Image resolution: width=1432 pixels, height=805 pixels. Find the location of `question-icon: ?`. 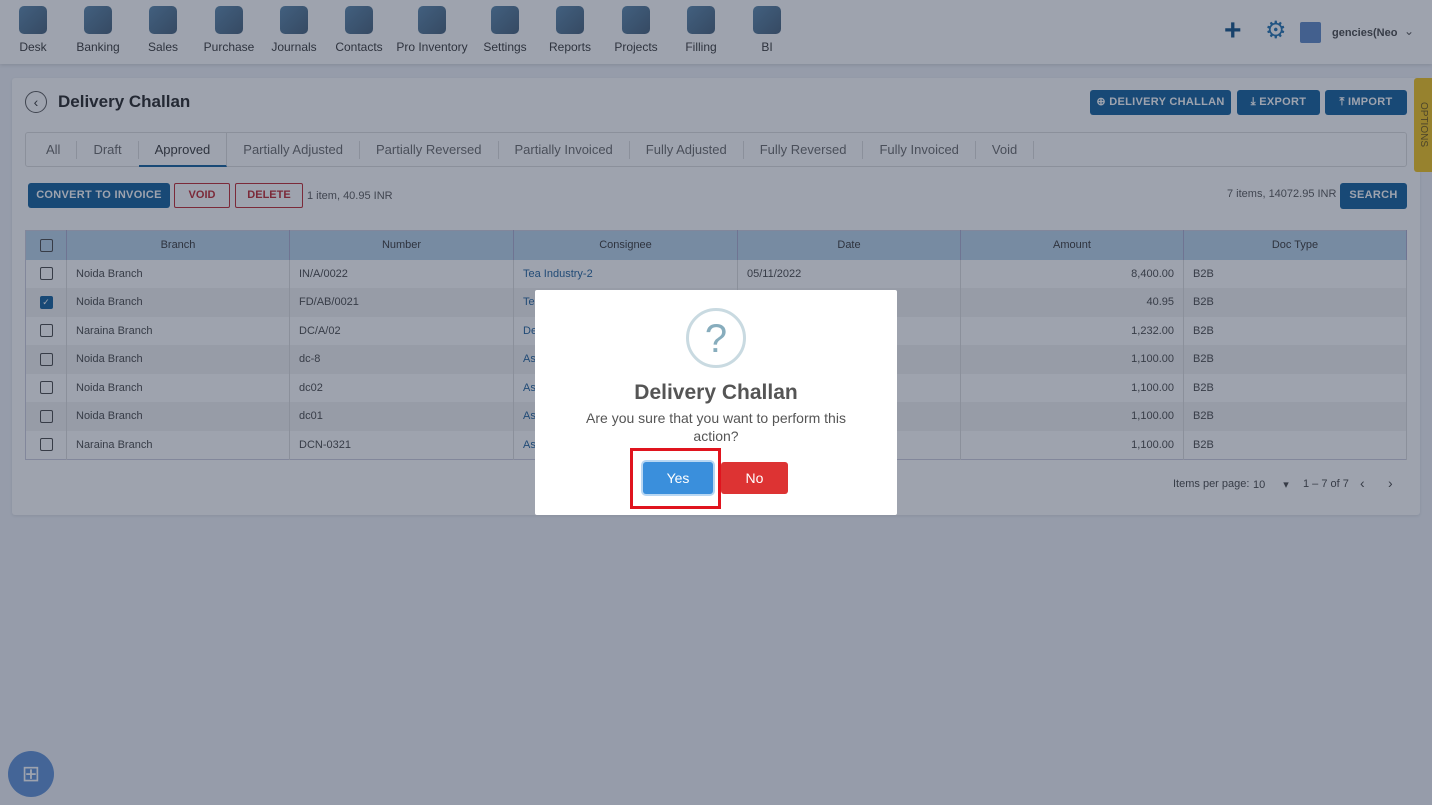

question-icon: ? is located at coordinates (716, 338).